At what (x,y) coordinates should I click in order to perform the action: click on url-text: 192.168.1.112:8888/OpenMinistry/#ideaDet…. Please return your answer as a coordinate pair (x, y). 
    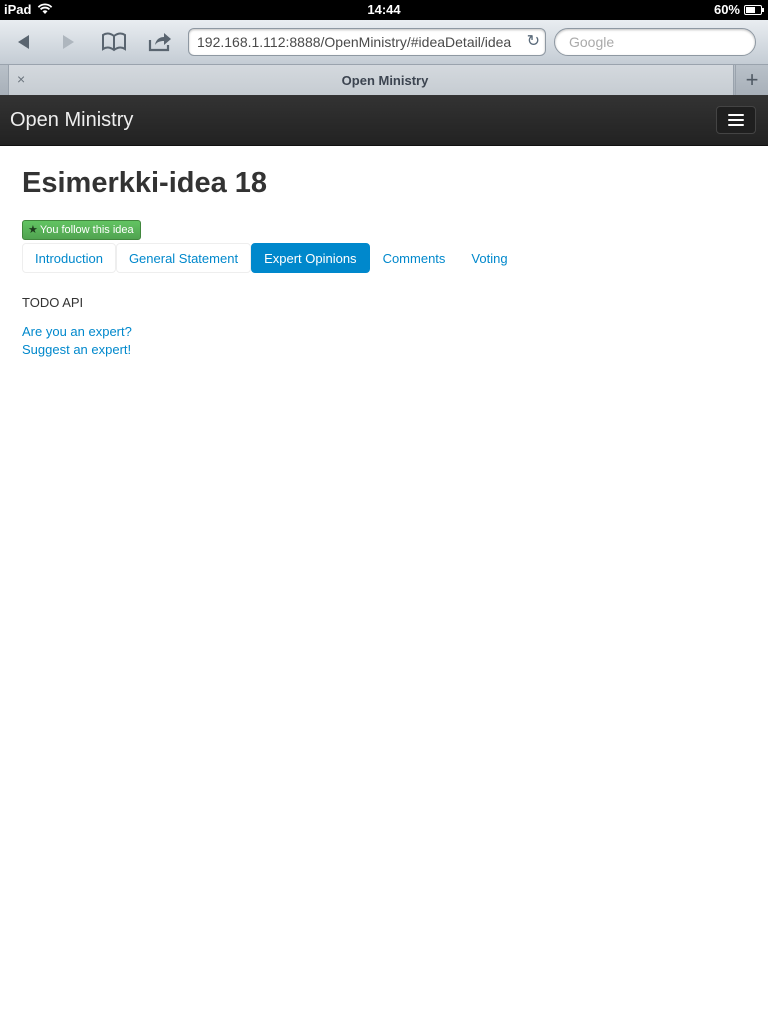
    Looking at the image, I should click on (354, 42).